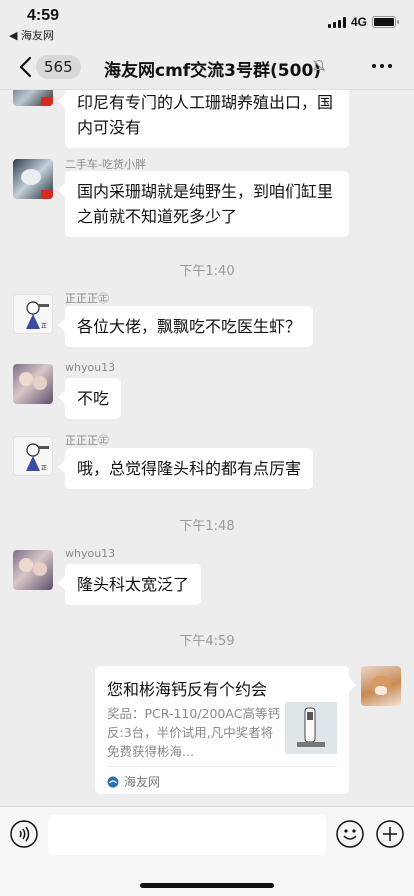  I want to click on signal-icon, so click(336, 22).